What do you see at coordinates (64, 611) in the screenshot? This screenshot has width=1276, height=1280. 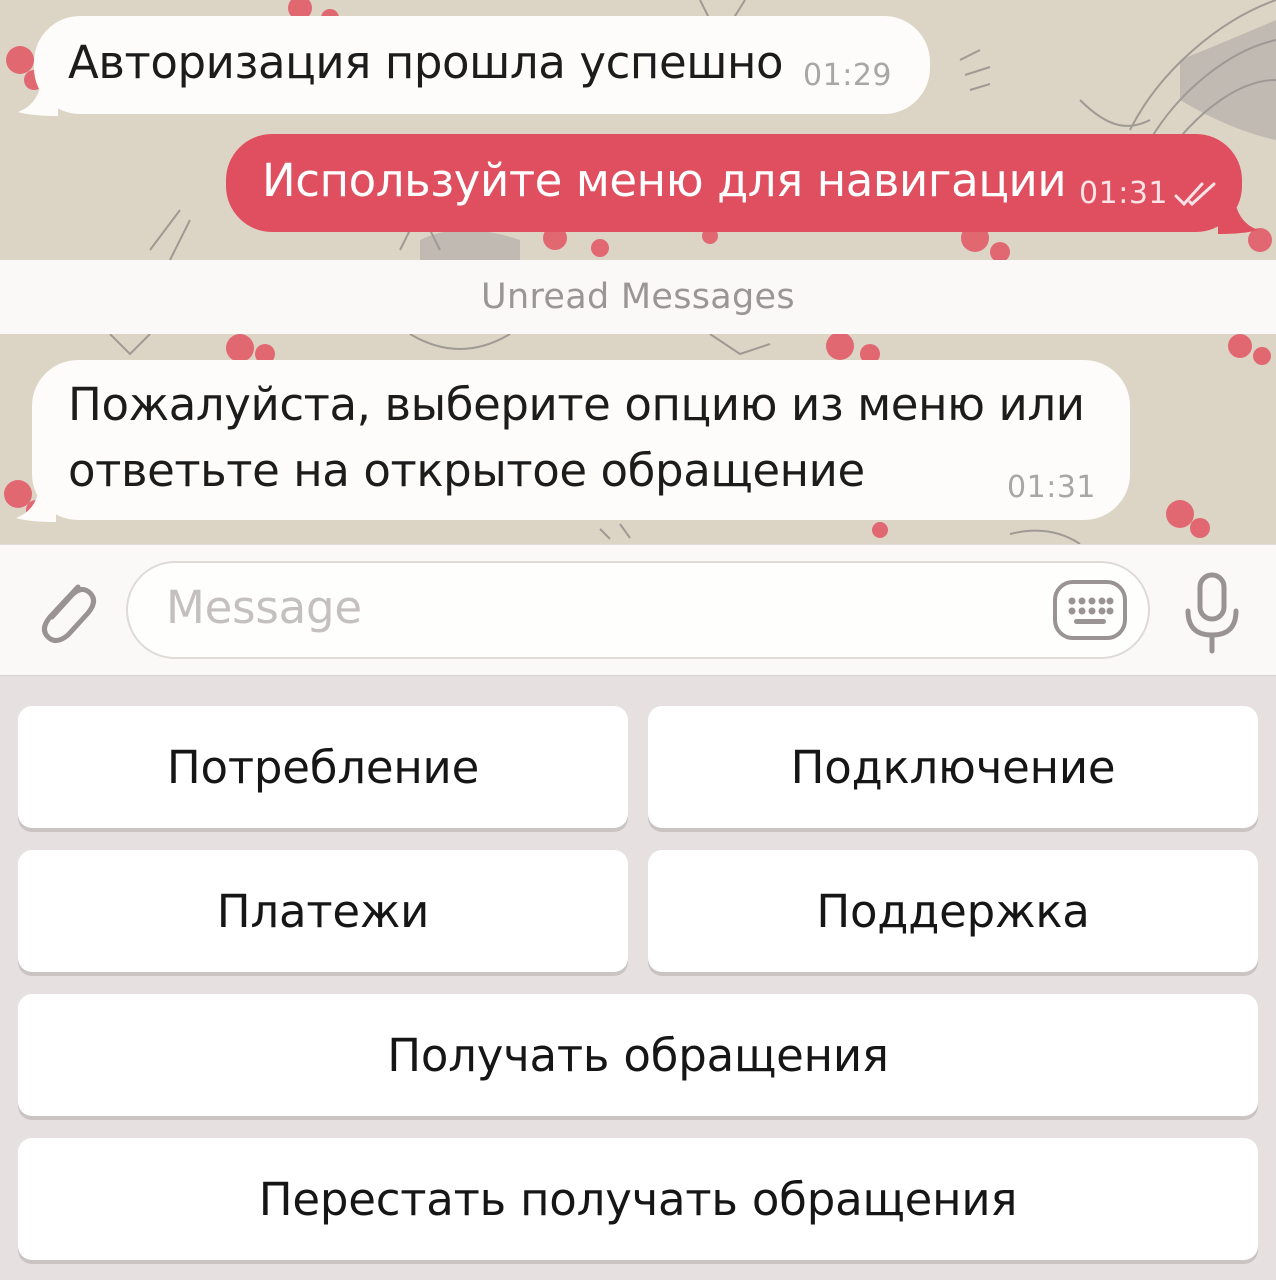 I see `paperclip-icon` at bounding box center [64, 611].